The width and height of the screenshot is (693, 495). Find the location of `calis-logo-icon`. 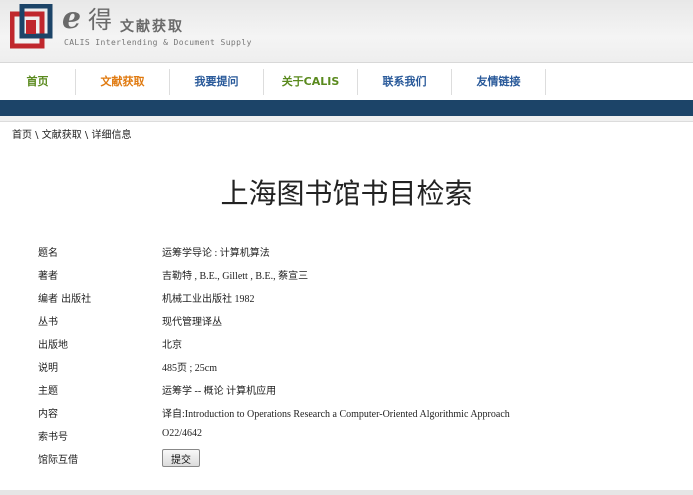

calis-logo-icon is located at coordinates (31, 26).